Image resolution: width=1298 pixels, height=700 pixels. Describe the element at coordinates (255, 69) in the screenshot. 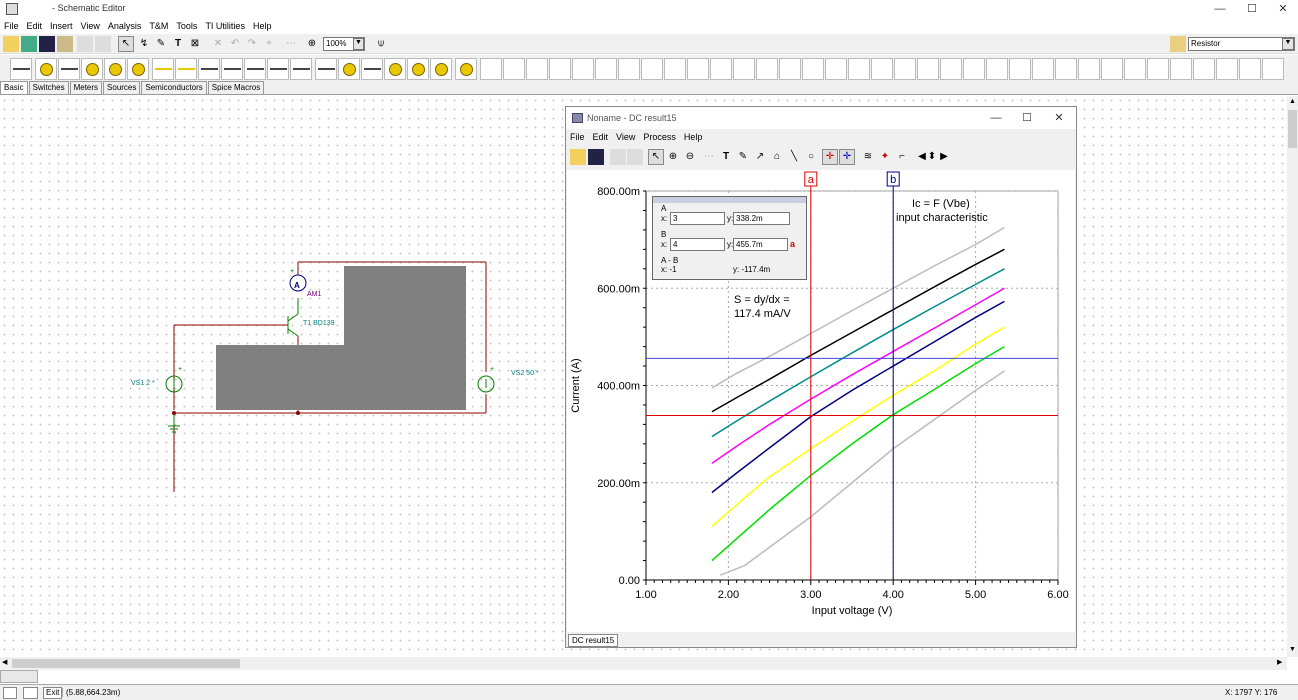

I see `coil-icon` at that location.